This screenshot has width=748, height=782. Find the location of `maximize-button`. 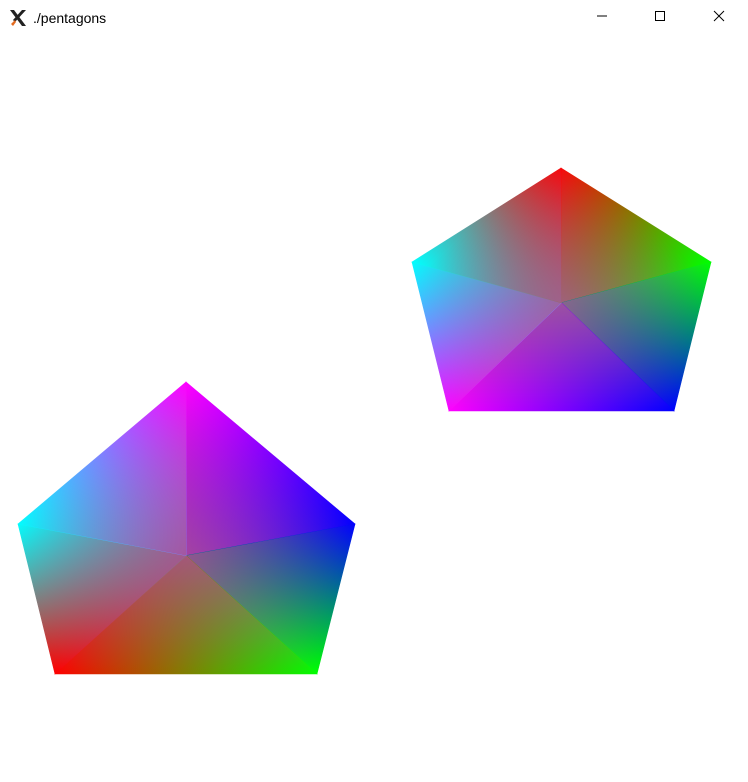

maximize-button is located at coordinates (660, 18).